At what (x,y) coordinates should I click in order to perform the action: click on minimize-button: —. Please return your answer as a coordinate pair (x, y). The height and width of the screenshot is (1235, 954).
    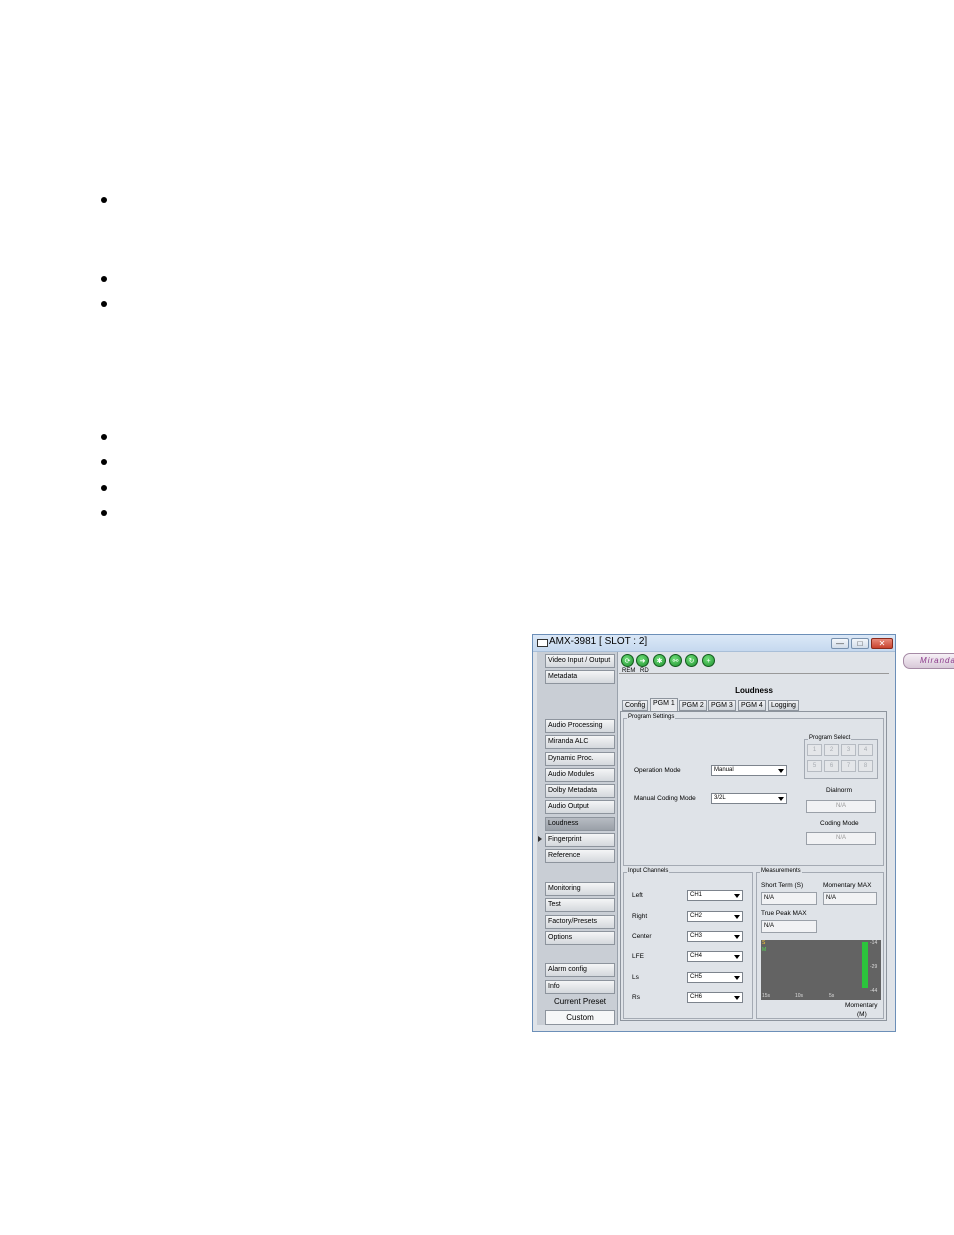
    Looking at the image, I should click on (840, 643).